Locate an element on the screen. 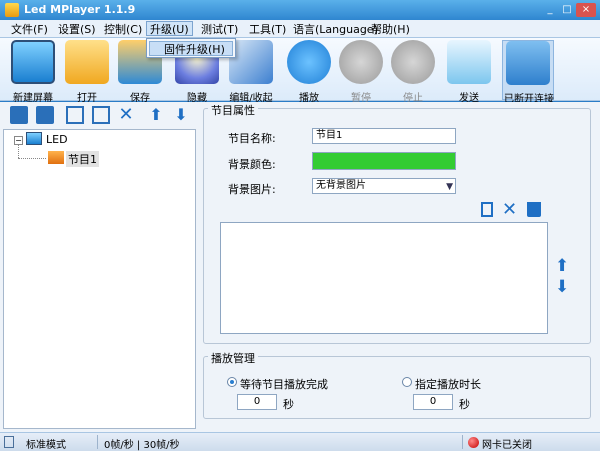 The height and width of the screenshot is (451, 600). add-file-icon is located at coordinates (487, 209).